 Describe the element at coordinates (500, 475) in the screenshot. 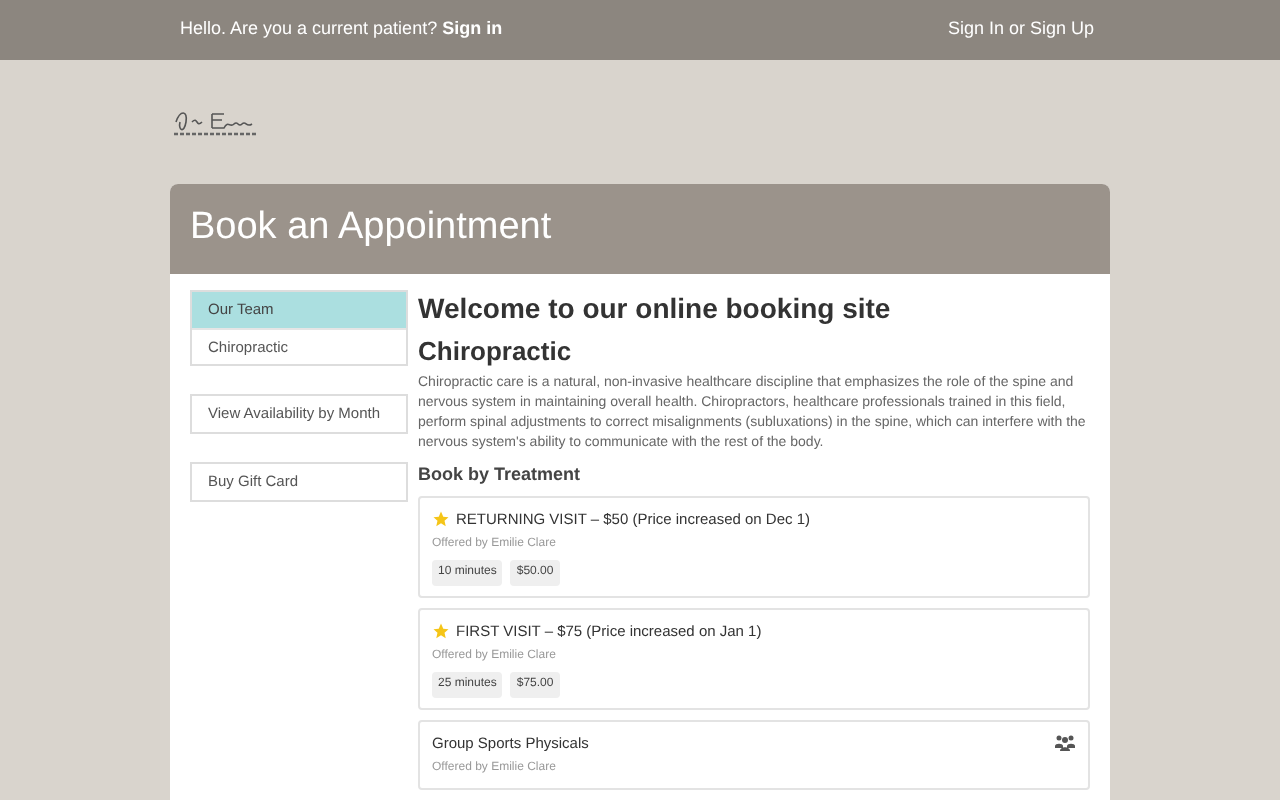

I see `book-by-treatment-heading: Book by Treatment` at that location.